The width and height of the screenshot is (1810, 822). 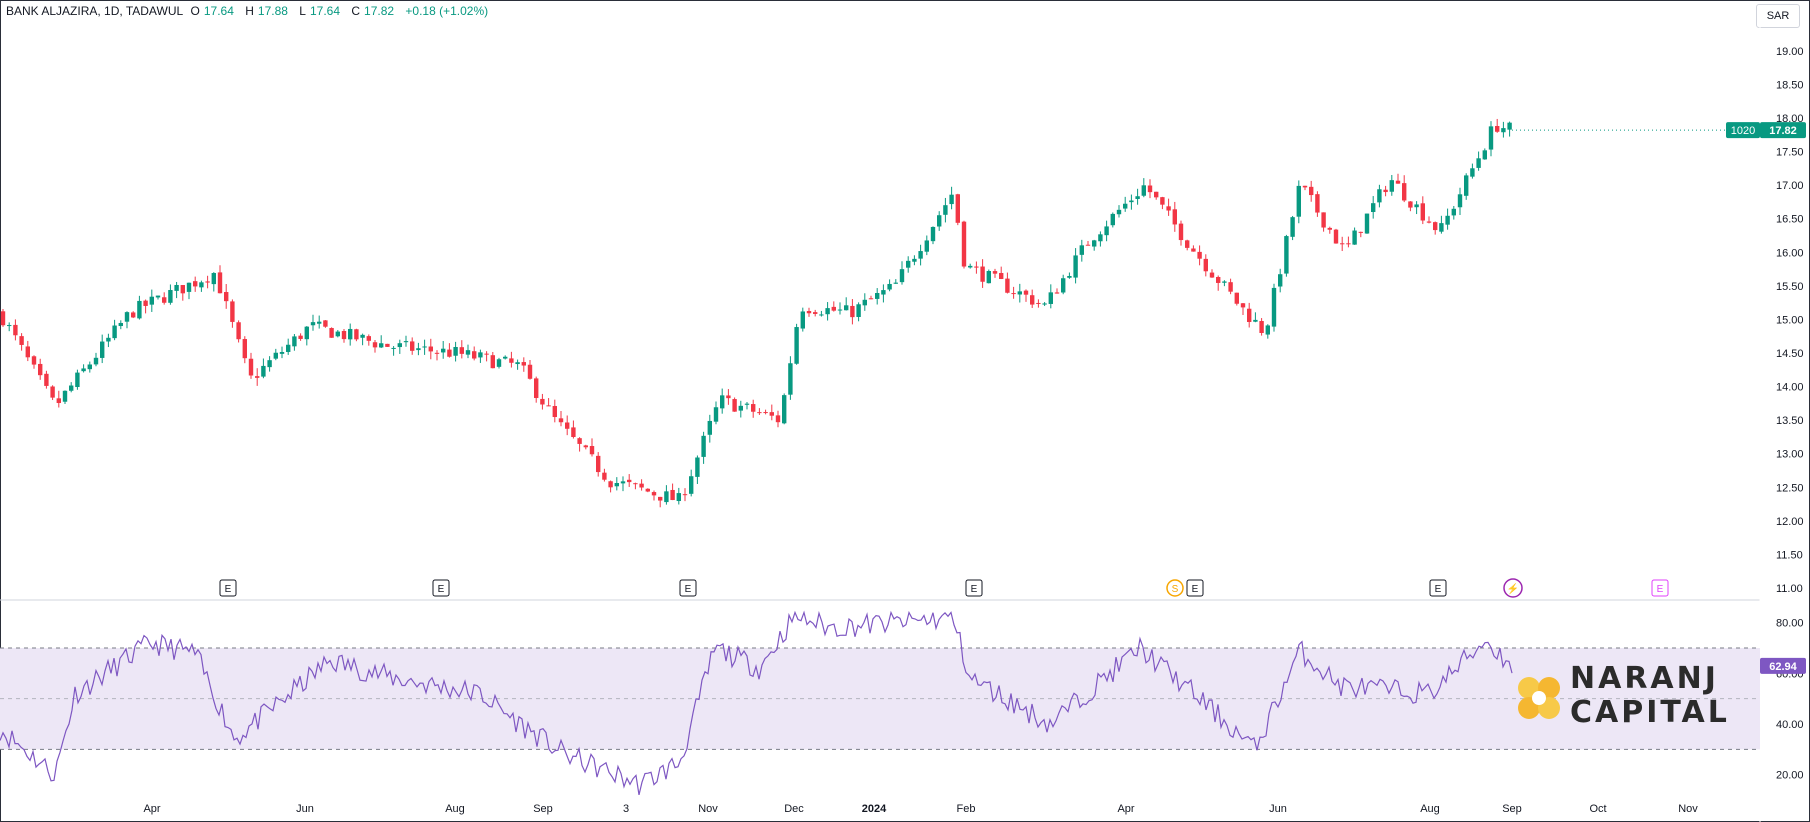 I want to click on time-axis-tick-label: Oct, so click(x=1597, y=809).